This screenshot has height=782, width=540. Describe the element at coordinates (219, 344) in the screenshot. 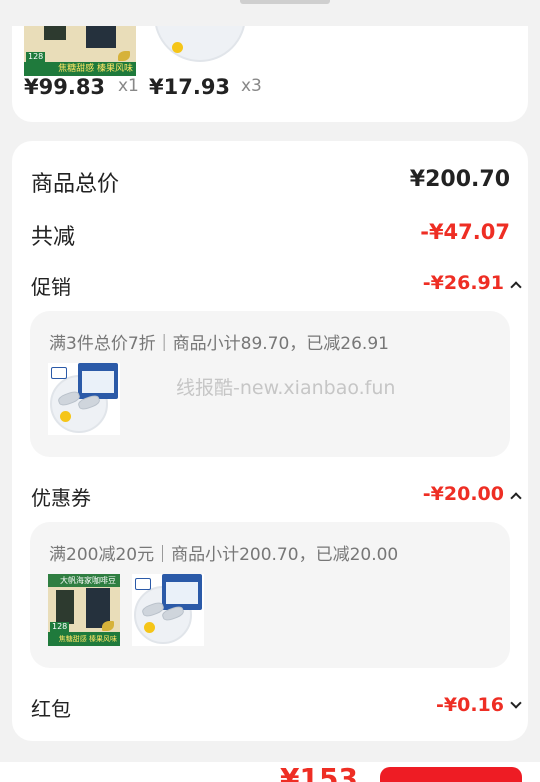

I see `promotion-detail-text: 满3件总价7折｜商品小计89.70，已减26.91` at that location.